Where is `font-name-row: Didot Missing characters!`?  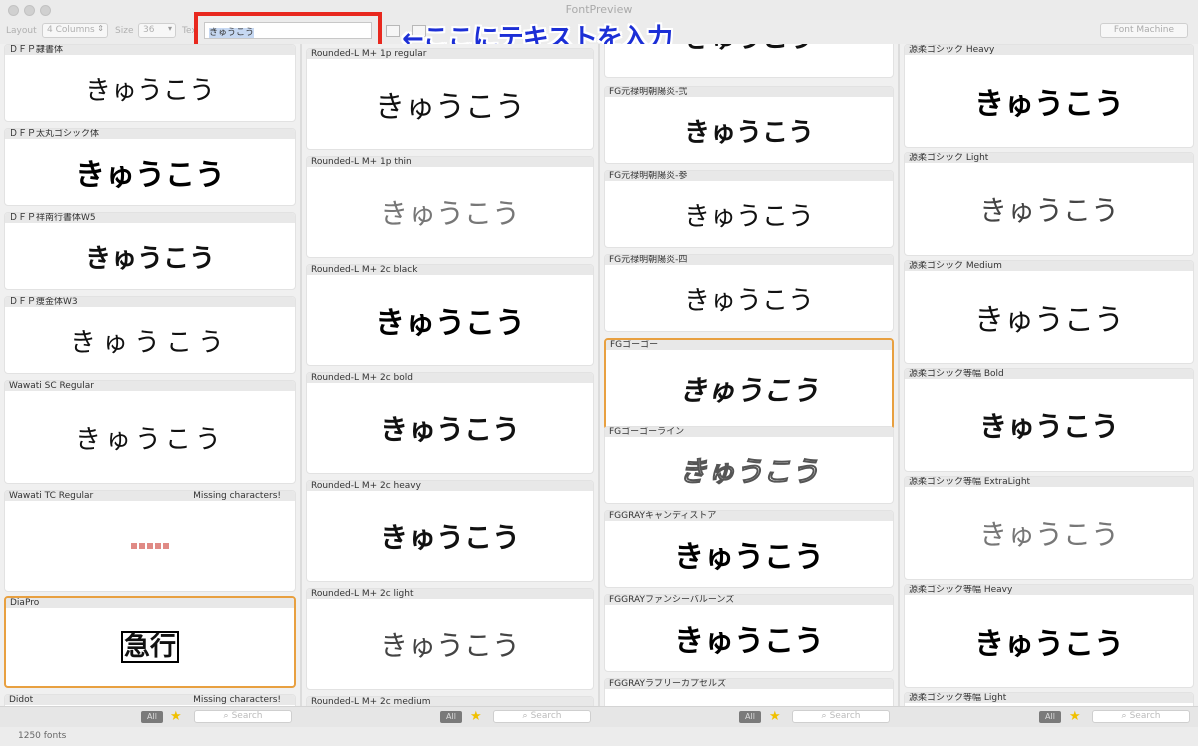
font-name-row: Didot Missing characters! is located at coordinates (150, 700).